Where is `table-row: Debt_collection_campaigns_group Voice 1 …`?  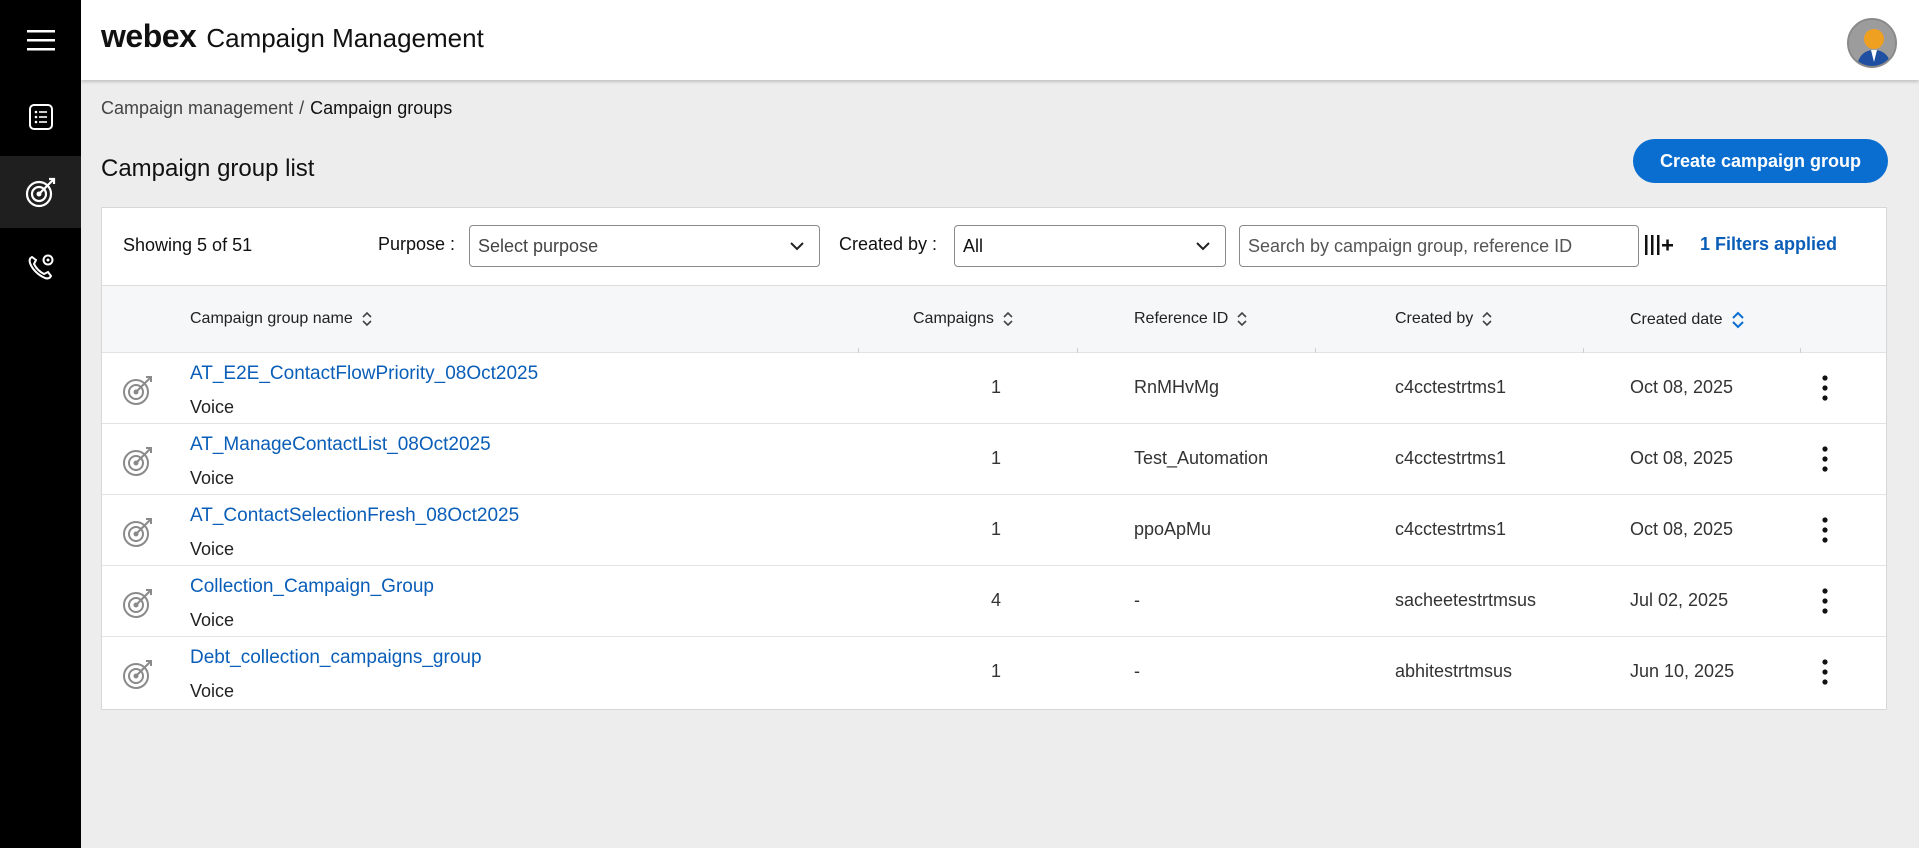 table-row: Debt_collection_campaigns_group Voice 1 … is located at coordinates (994, 672).